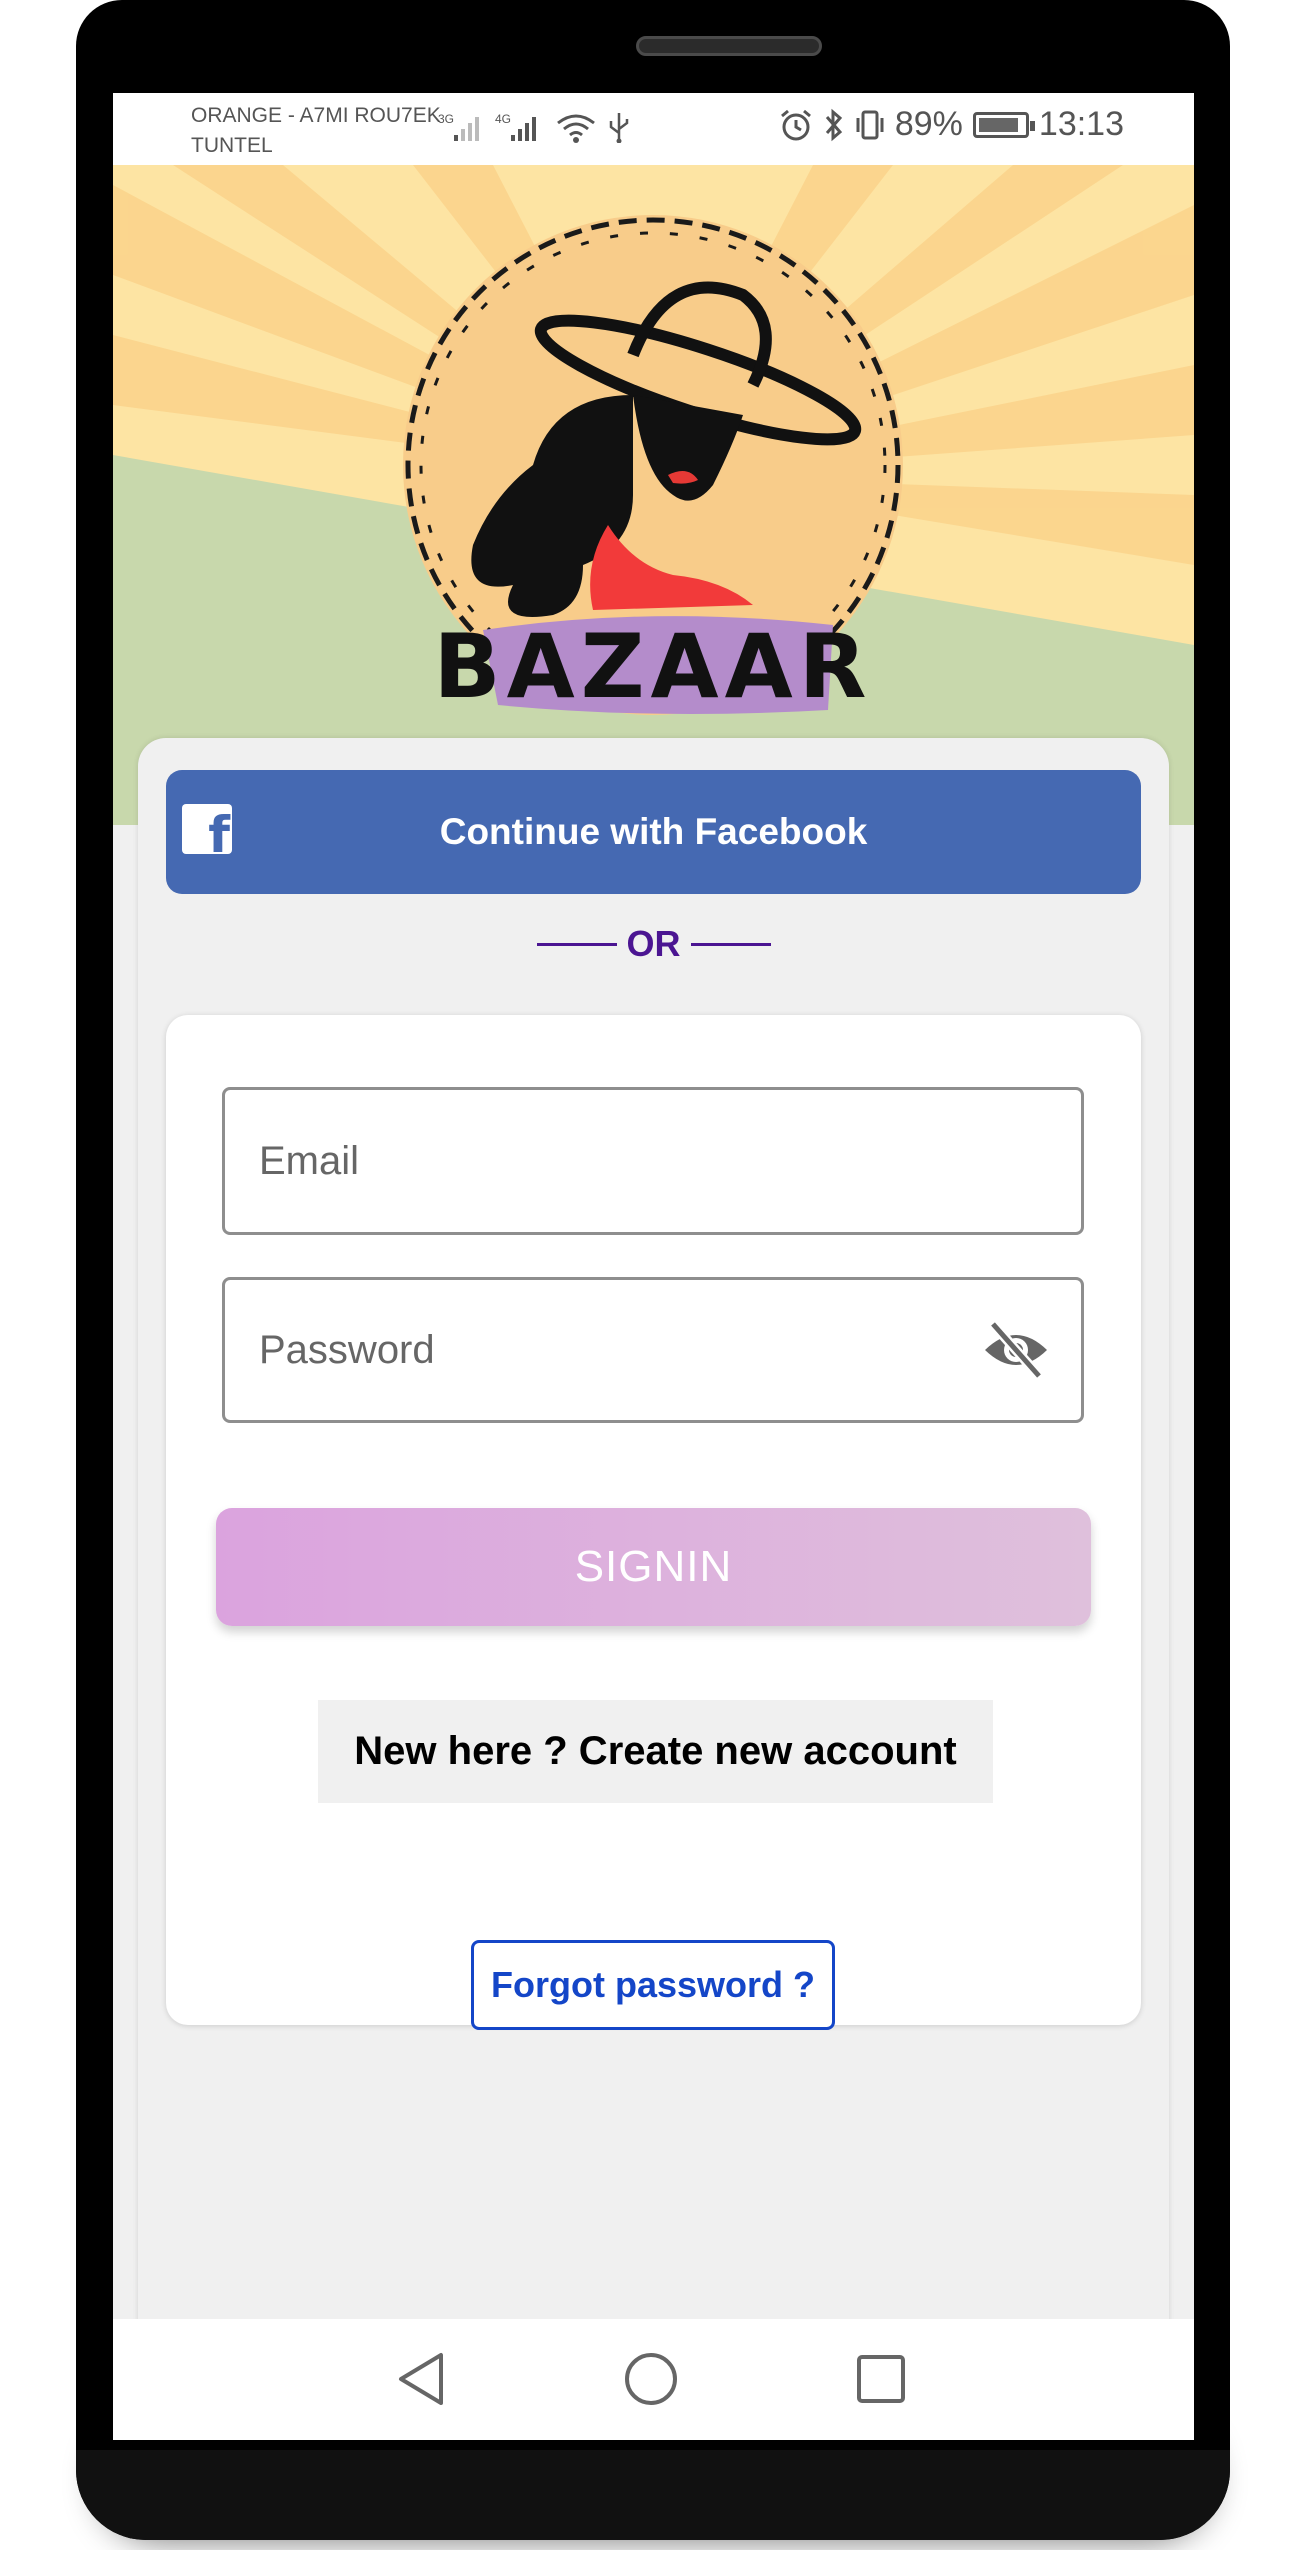  I want to click on usb-icon, so click(619, 128).